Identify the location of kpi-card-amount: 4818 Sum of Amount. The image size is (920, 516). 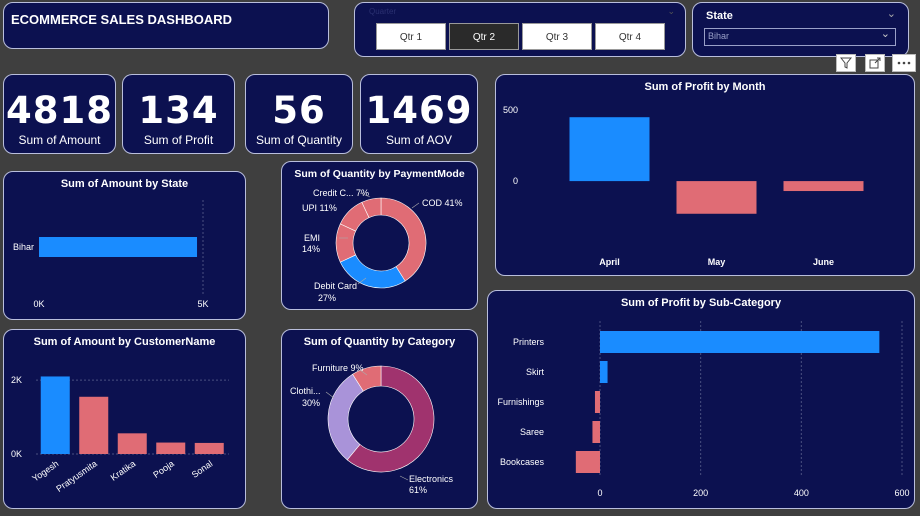
(59, 114).